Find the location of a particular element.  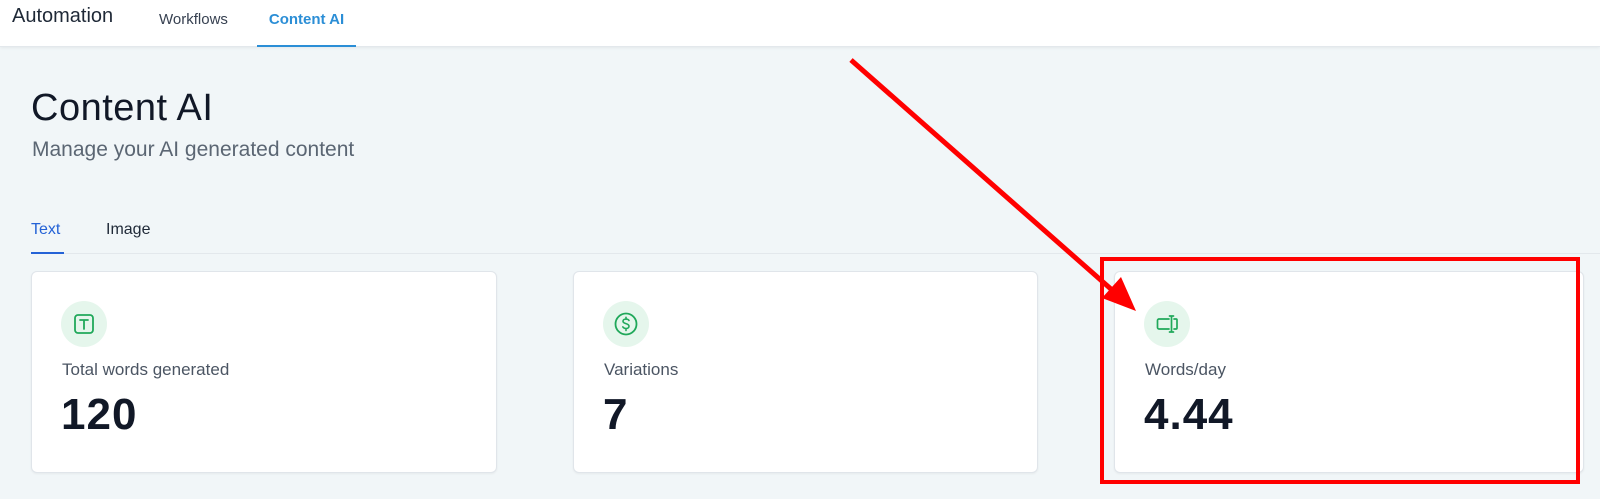

tab-text: Text is located at coordinates (47, 237).